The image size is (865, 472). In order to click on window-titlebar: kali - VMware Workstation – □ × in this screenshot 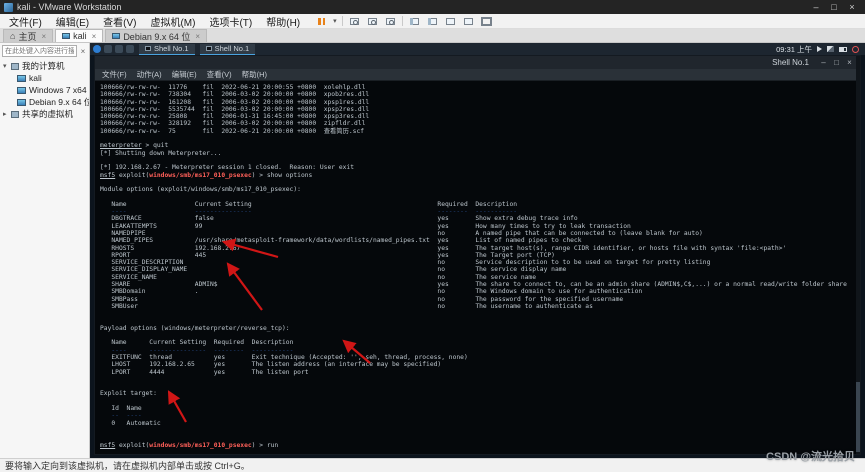, I will do `click(432, 7)`.